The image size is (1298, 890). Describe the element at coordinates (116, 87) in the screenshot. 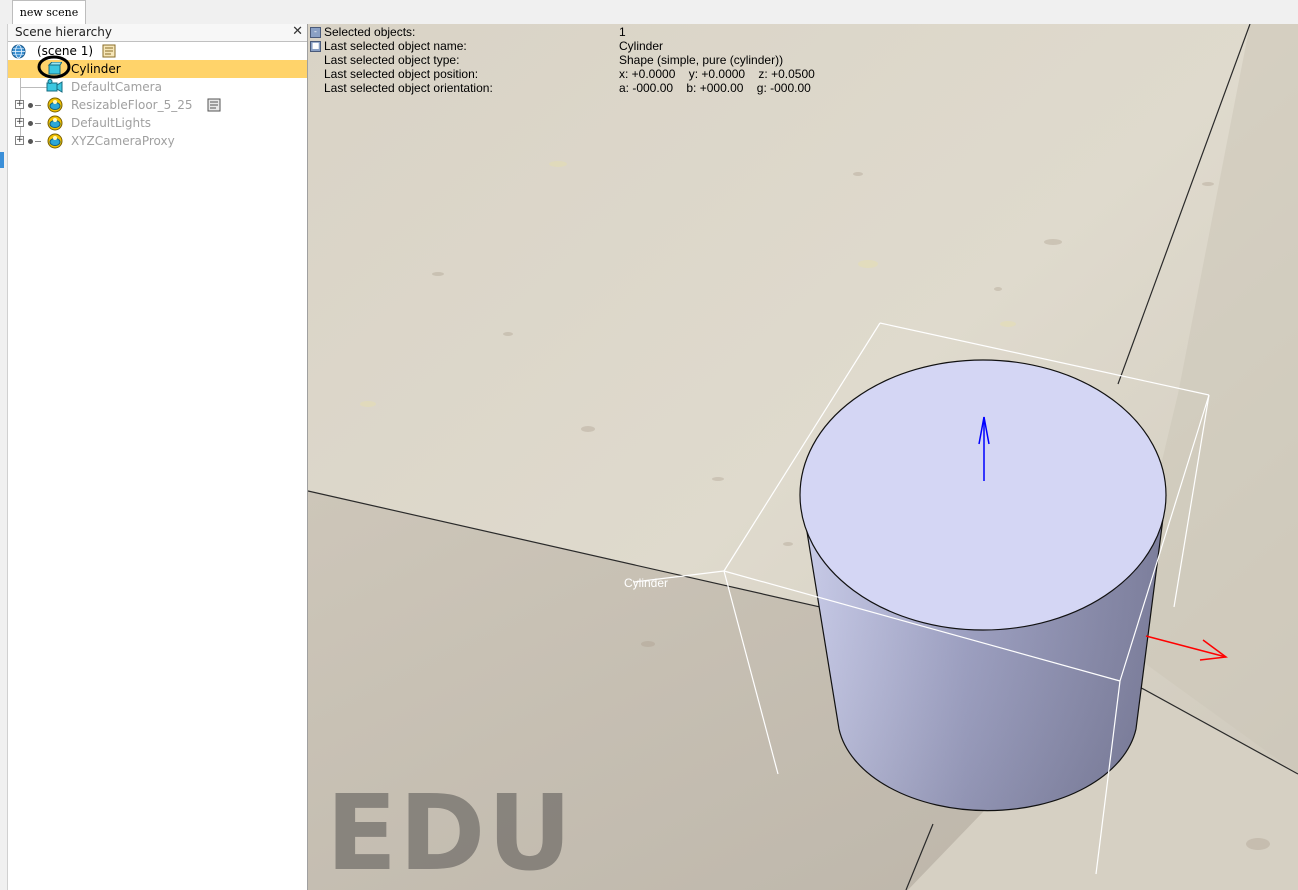

I see `tree-item-label: DefaultCamera` at that location.